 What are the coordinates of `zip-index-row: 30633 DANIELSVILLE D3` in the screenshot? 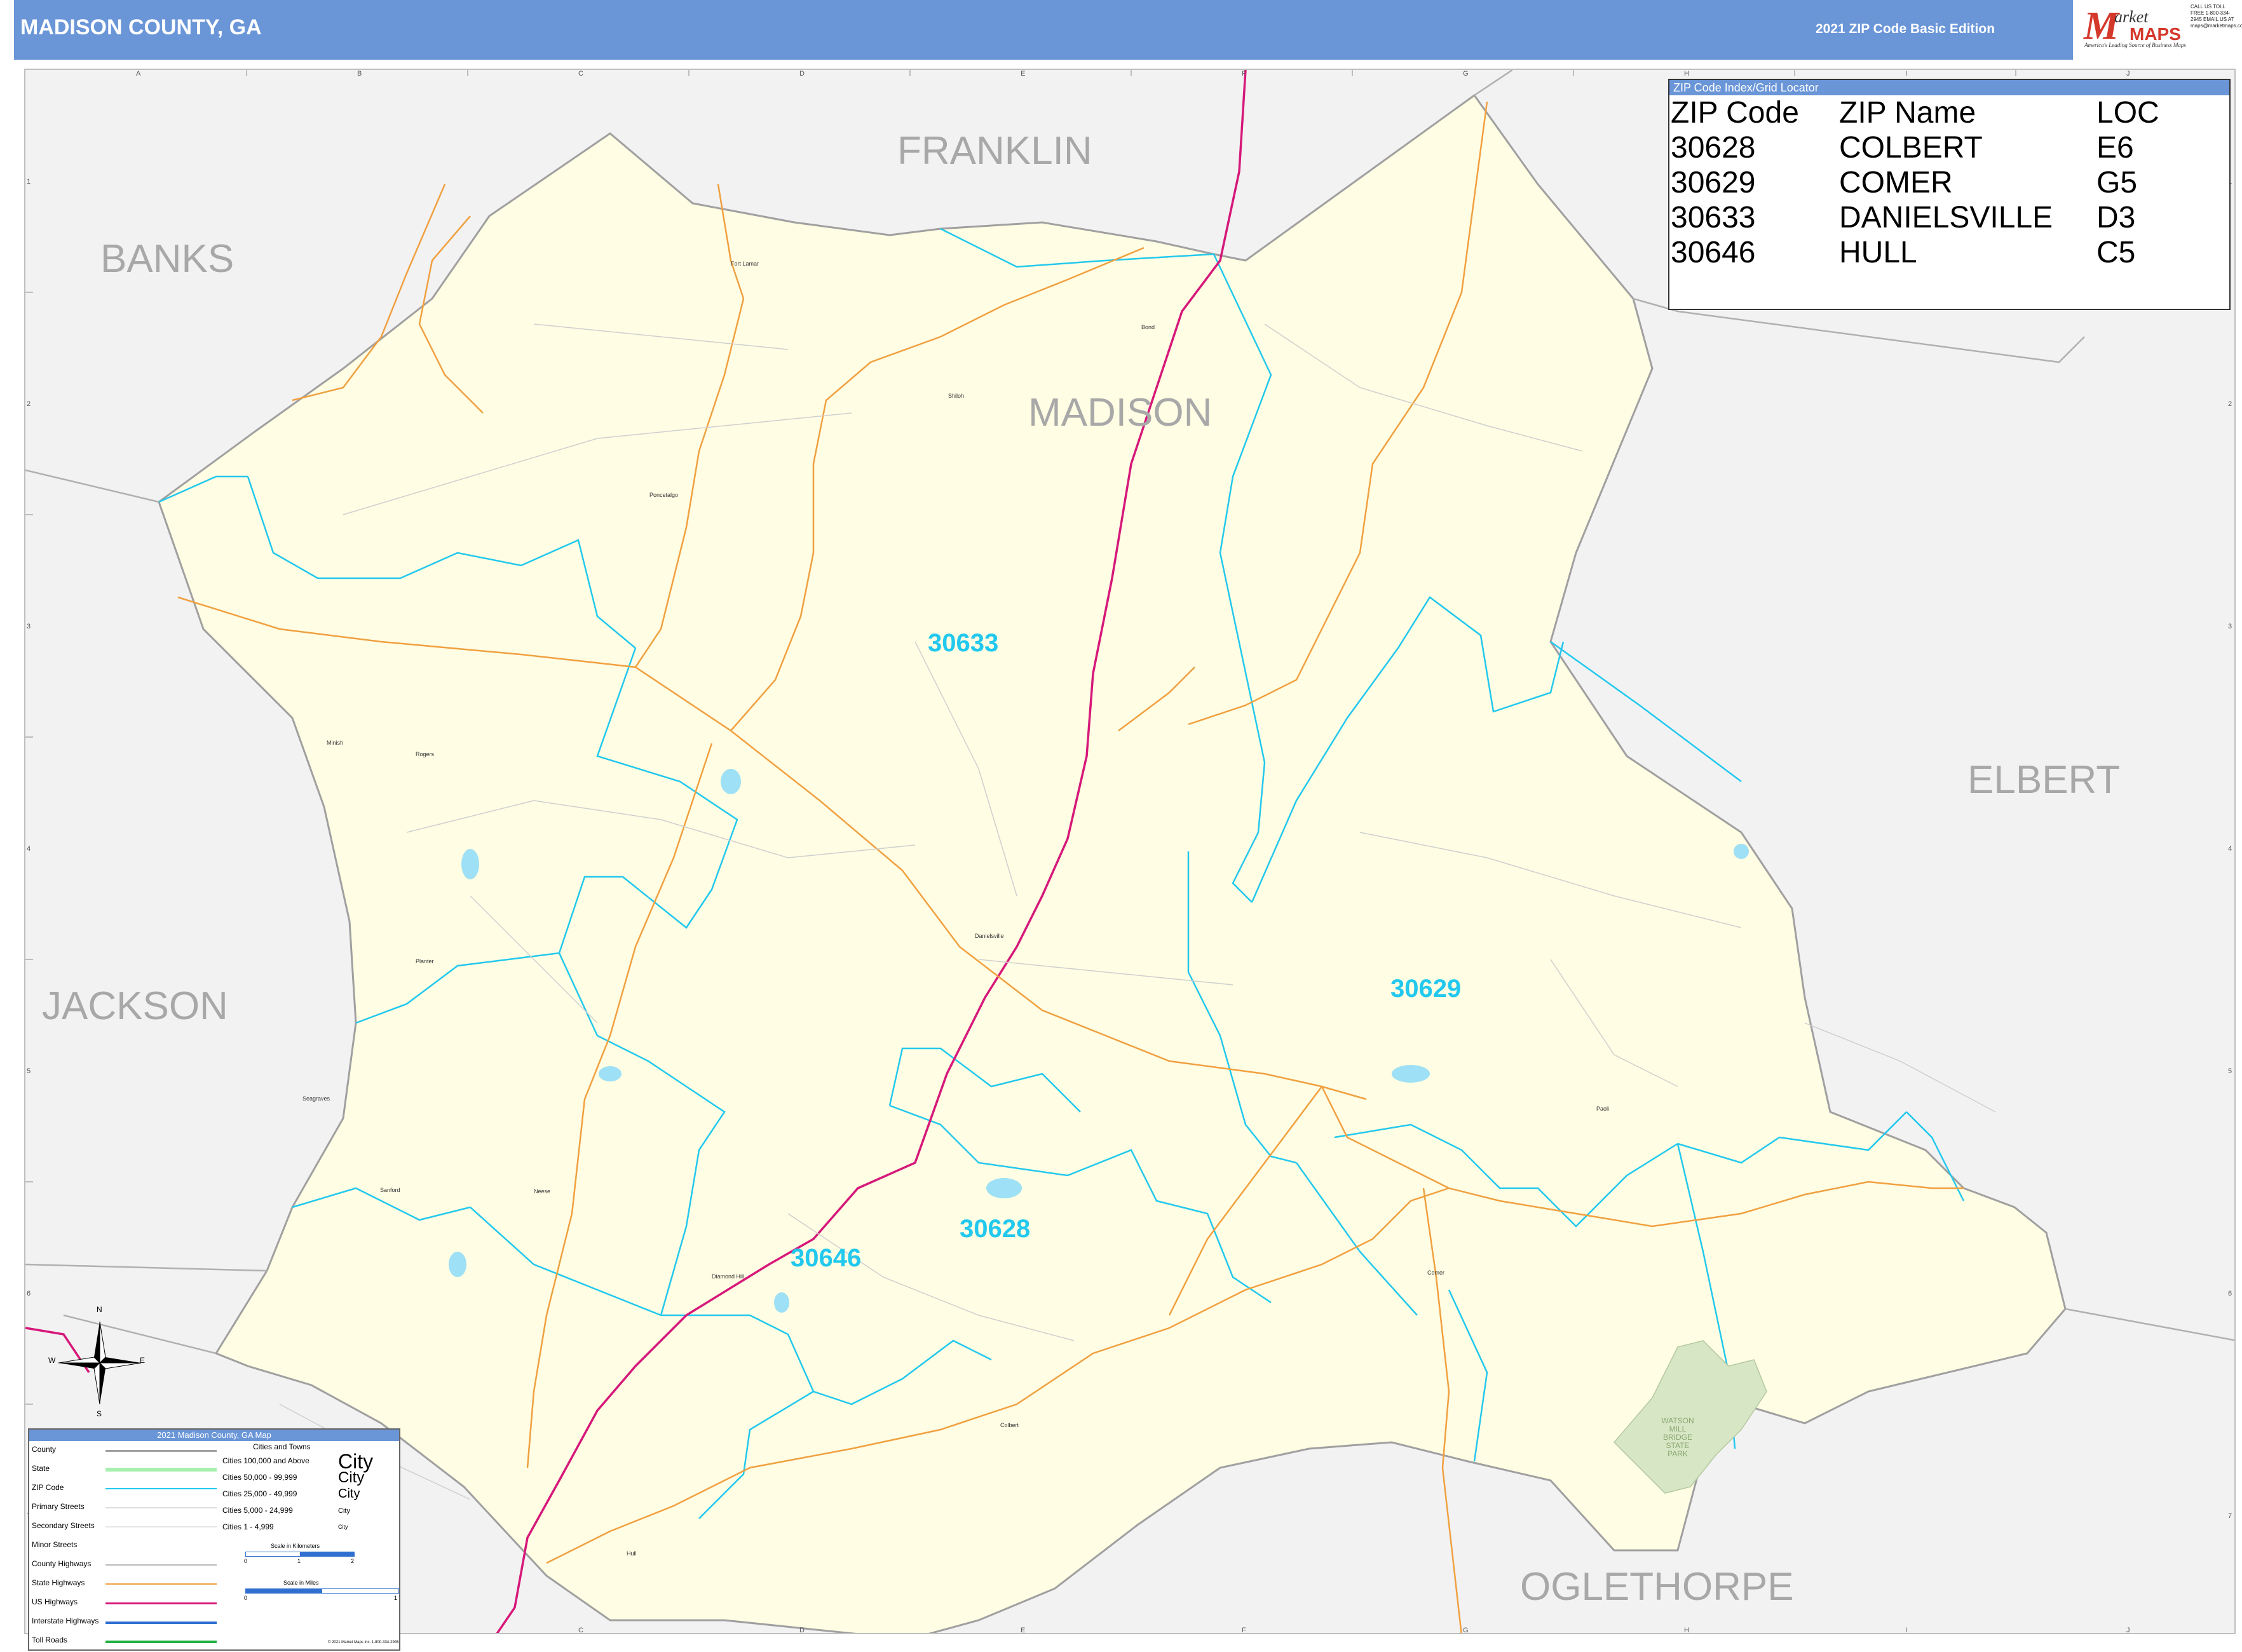 It's located at (1915, 218).